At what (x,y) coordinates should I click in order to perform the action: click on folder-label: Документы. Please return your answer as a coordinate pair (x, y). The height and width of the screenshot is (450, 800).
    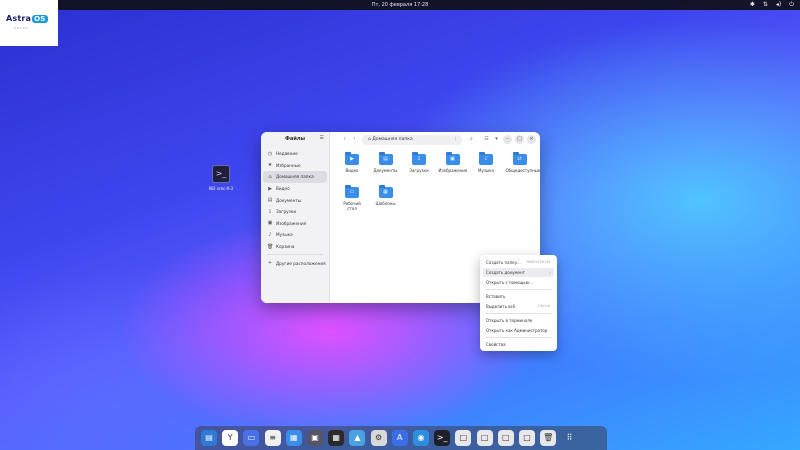
    Looking at the image, I should click on (385, 170).